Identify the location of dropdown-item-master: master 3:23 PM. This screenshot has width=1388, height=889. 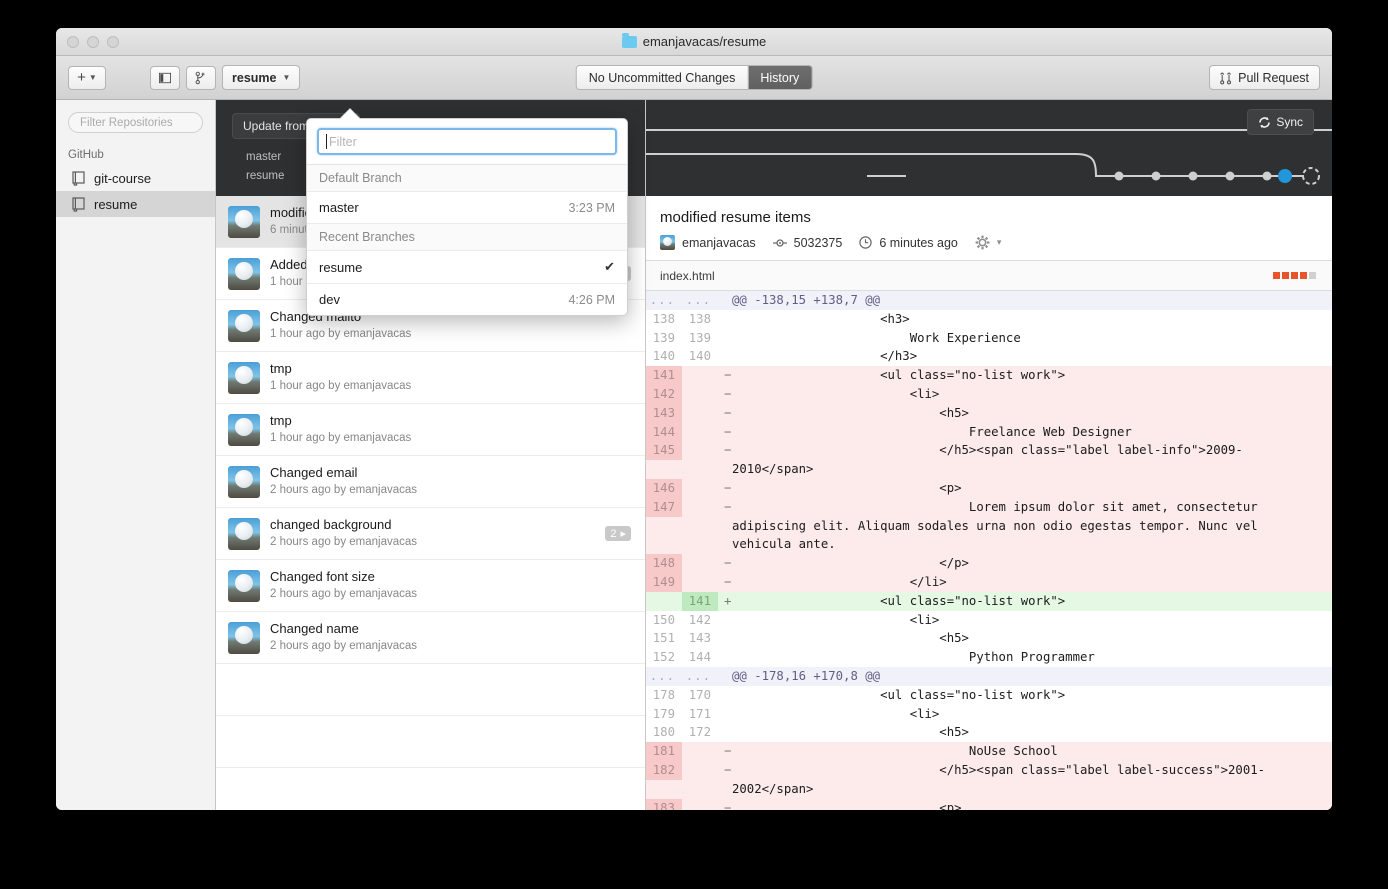
(467, 208).